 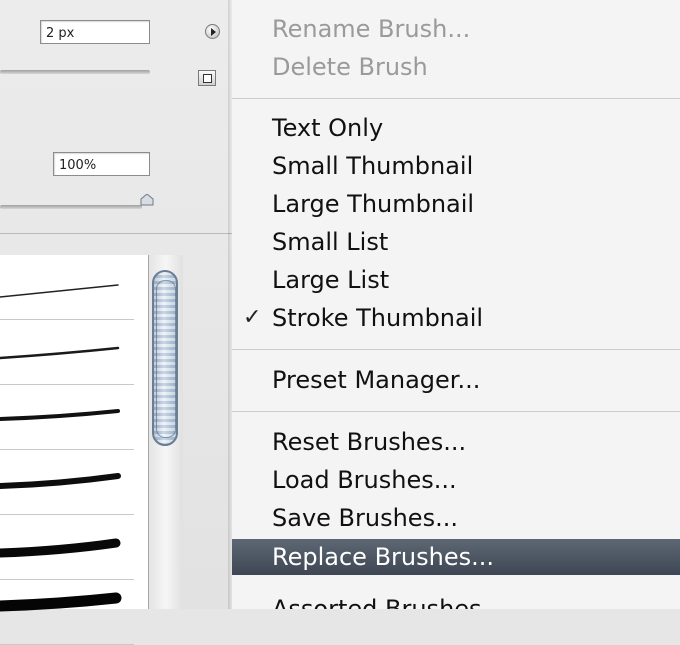 I want to click on menu-item-stroke-thumbnail: ✓ Stroke Thumbnail, so click(x=456, y=318).